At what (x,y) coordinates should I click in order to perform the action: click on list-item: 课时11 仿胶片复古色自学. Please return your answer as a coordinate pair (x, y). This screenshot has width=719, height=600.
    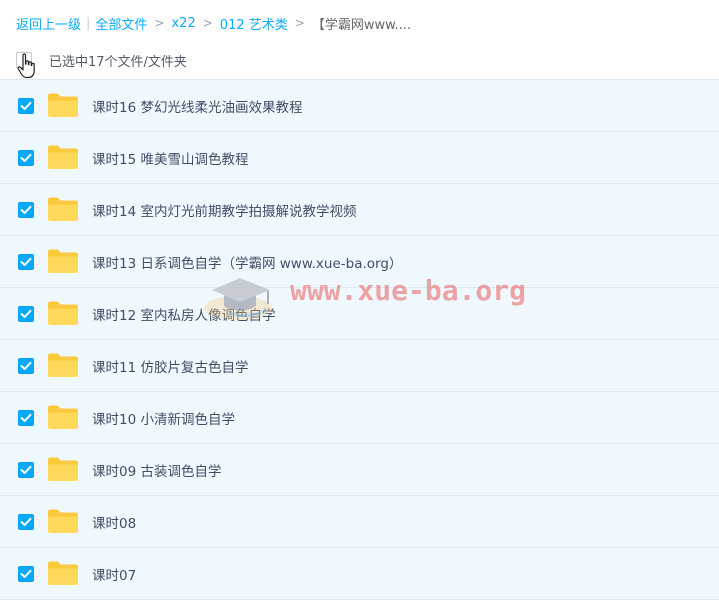
    Looking at the image, I should click on (359, 366).